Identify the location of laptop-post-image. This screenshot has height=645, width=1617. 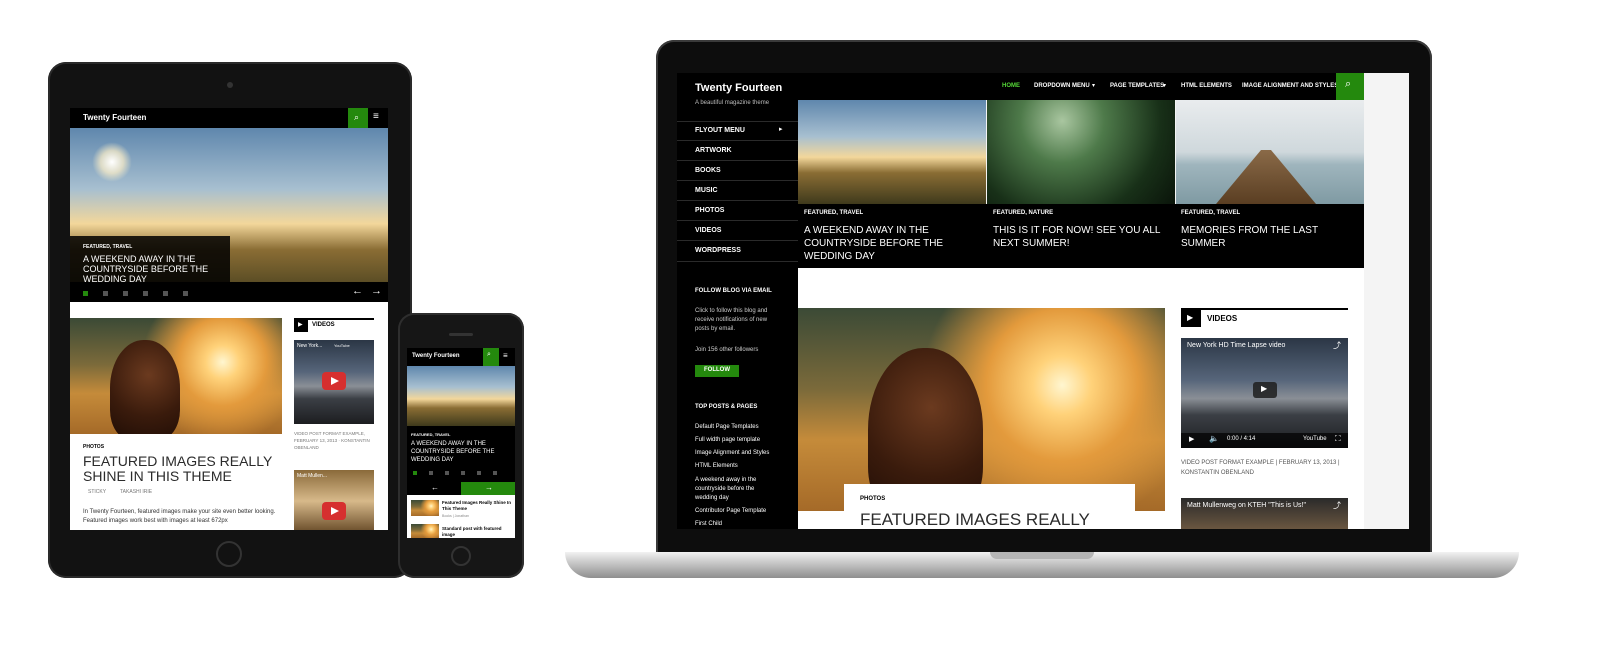
(981, 409).